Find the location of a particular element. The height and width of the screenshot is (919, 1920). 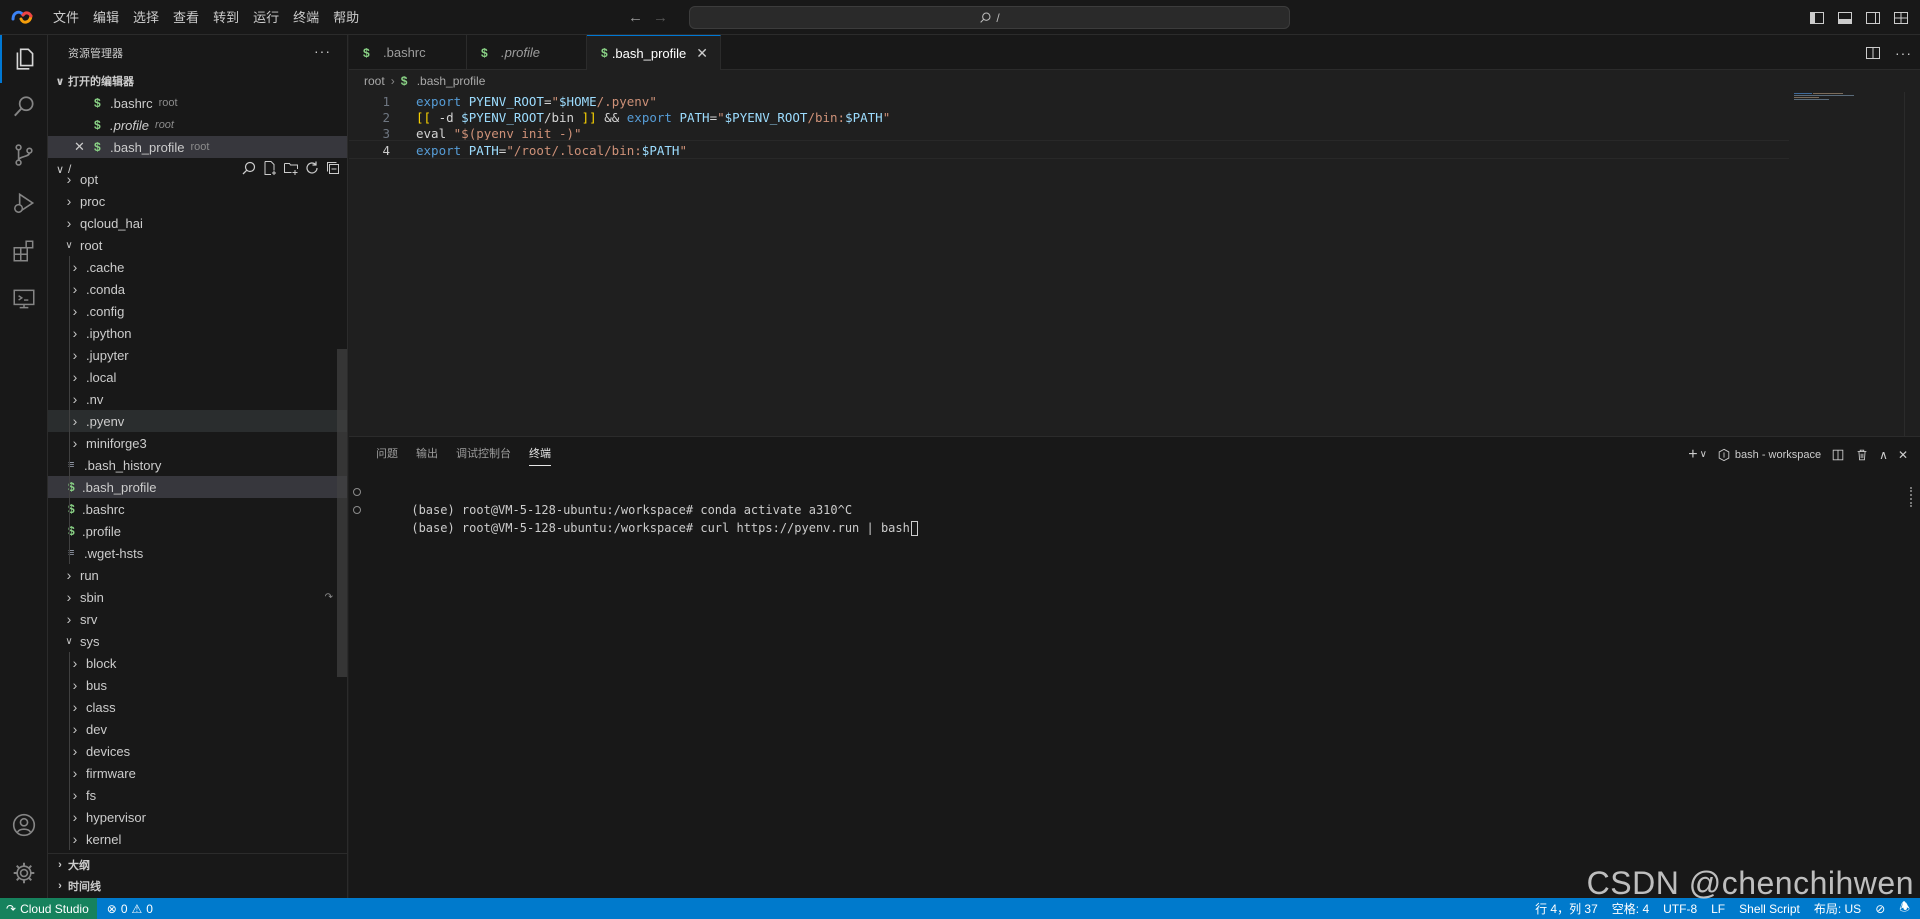

tree-file: $ .profile is located at coordinates (197, 531).